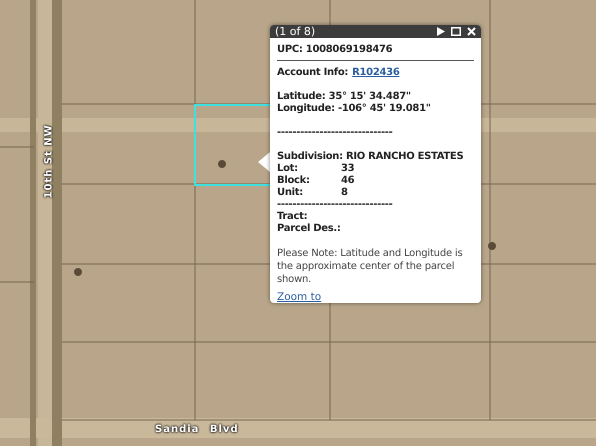  Describe the element at coordinates (295, 31) in the screenshot. I see `popup-title: (1 of 8)` at that location.